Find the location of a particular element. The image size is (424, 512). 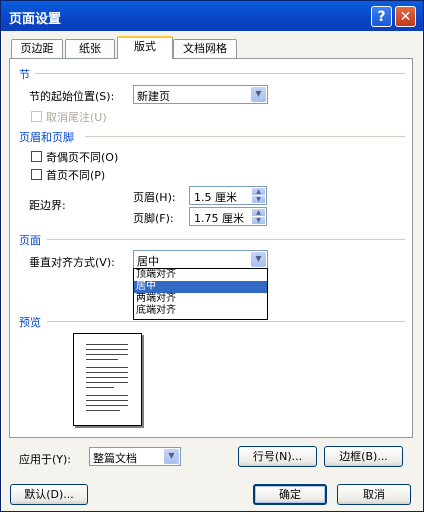

first-page-checkbox is located at coordinates (36, 174).